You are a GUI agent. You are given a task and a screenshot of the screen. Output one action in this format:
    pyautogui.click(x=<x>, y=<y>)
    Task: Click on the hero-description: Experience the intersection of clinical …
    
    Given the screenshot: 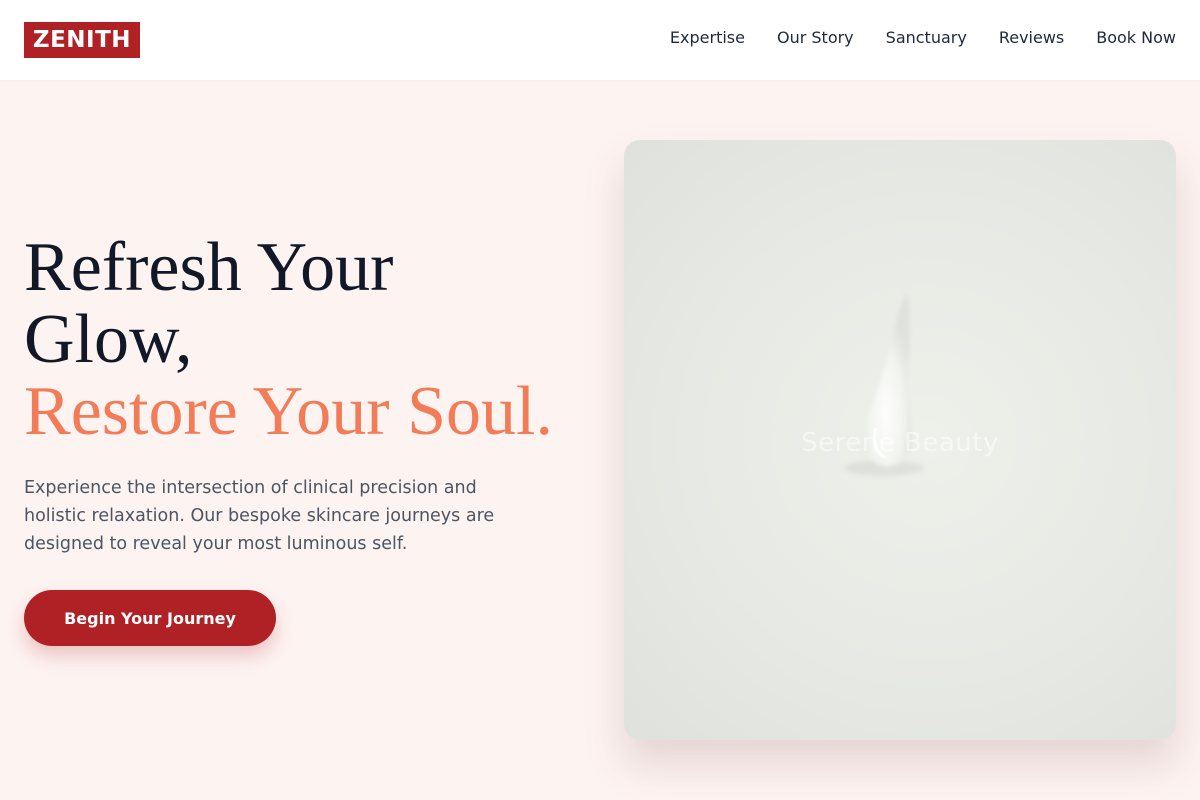 What is the action you would take?
    pyautogui.click(x=259, y=516)
    